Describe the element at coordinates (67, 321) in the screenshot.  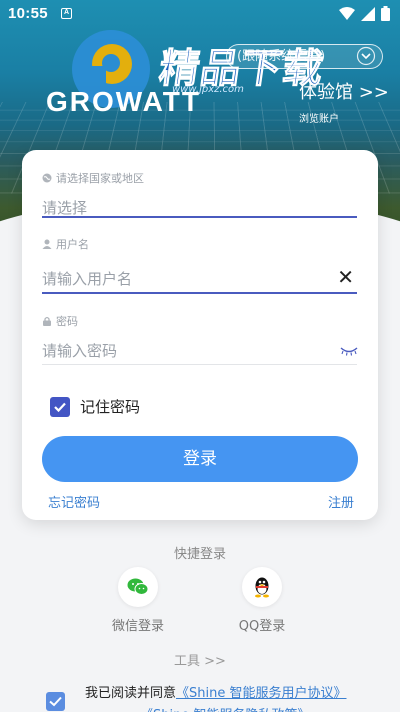
I see `password-label-text: 密码` at that location.